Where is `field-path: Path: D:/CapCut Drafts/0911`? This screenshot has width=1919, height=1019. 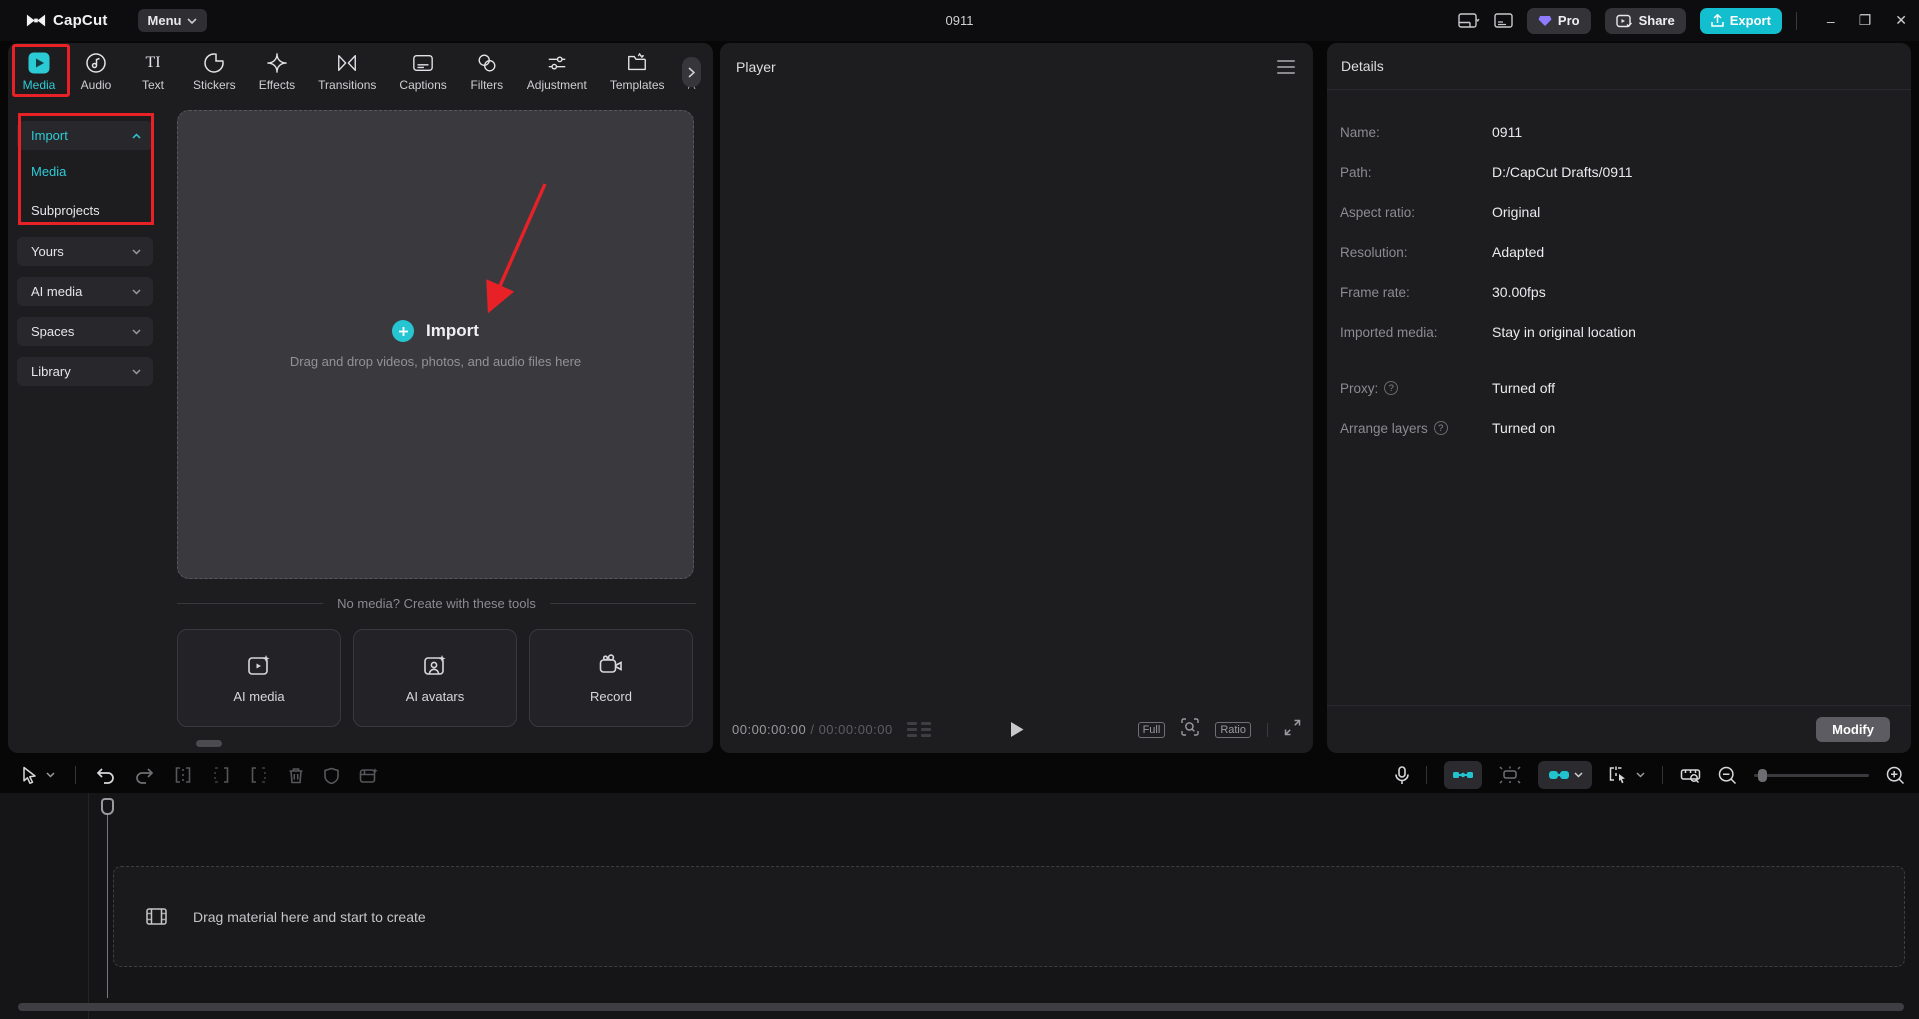 field-path: Path: D:/CapCut Drafts/0911 is located at coordinates (1625, 172).